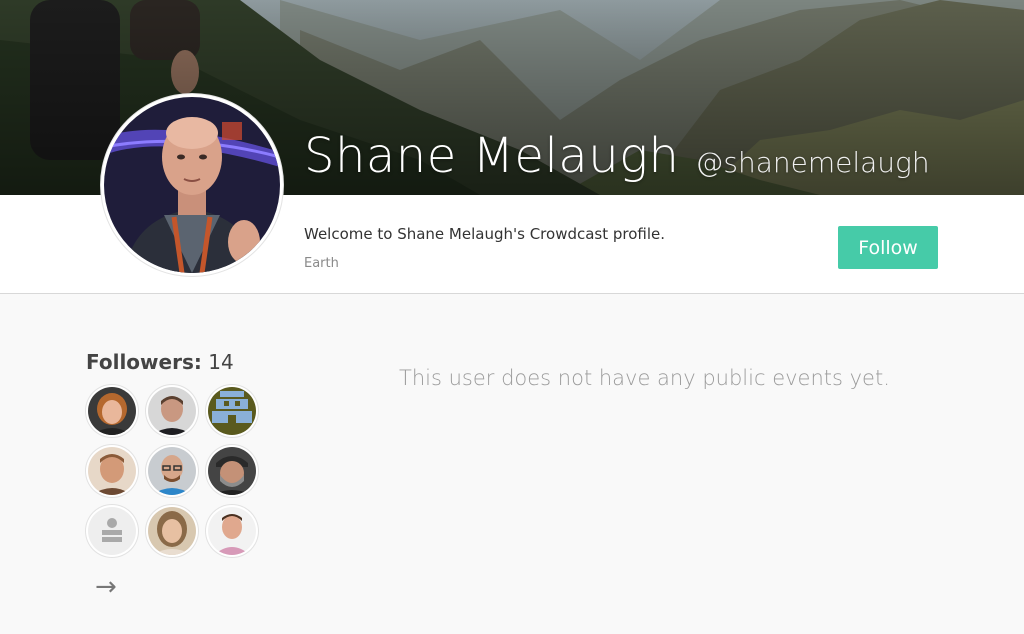 This screenshot has width=1024, height=634. Describe the element at coordinates (144, 362) in the screenshot. I see `followers-label: Followers:` at that location.